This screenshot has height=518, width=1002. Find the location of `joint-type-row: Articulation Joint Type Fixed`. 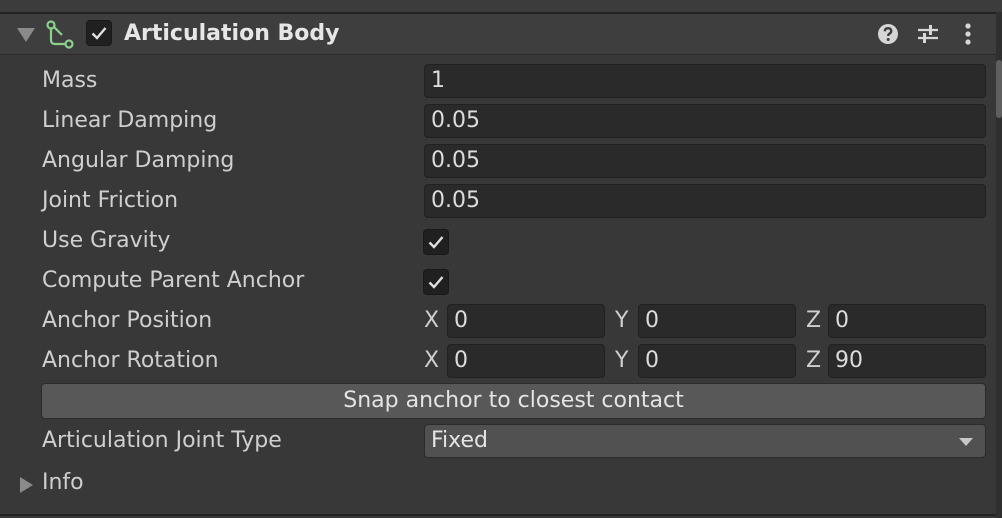

joint-type-row: Articulation Joint Type Fixed is located at coordinates (498, 442).